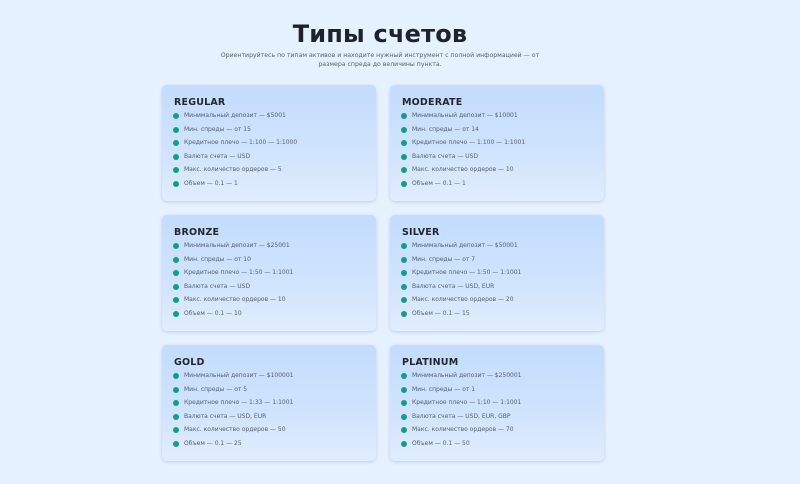  What do you see at coordinates (461, 316) in the screenshot?
I see `feature-item: Объем — 0.1 — 15` at bounding box center [461, 316].